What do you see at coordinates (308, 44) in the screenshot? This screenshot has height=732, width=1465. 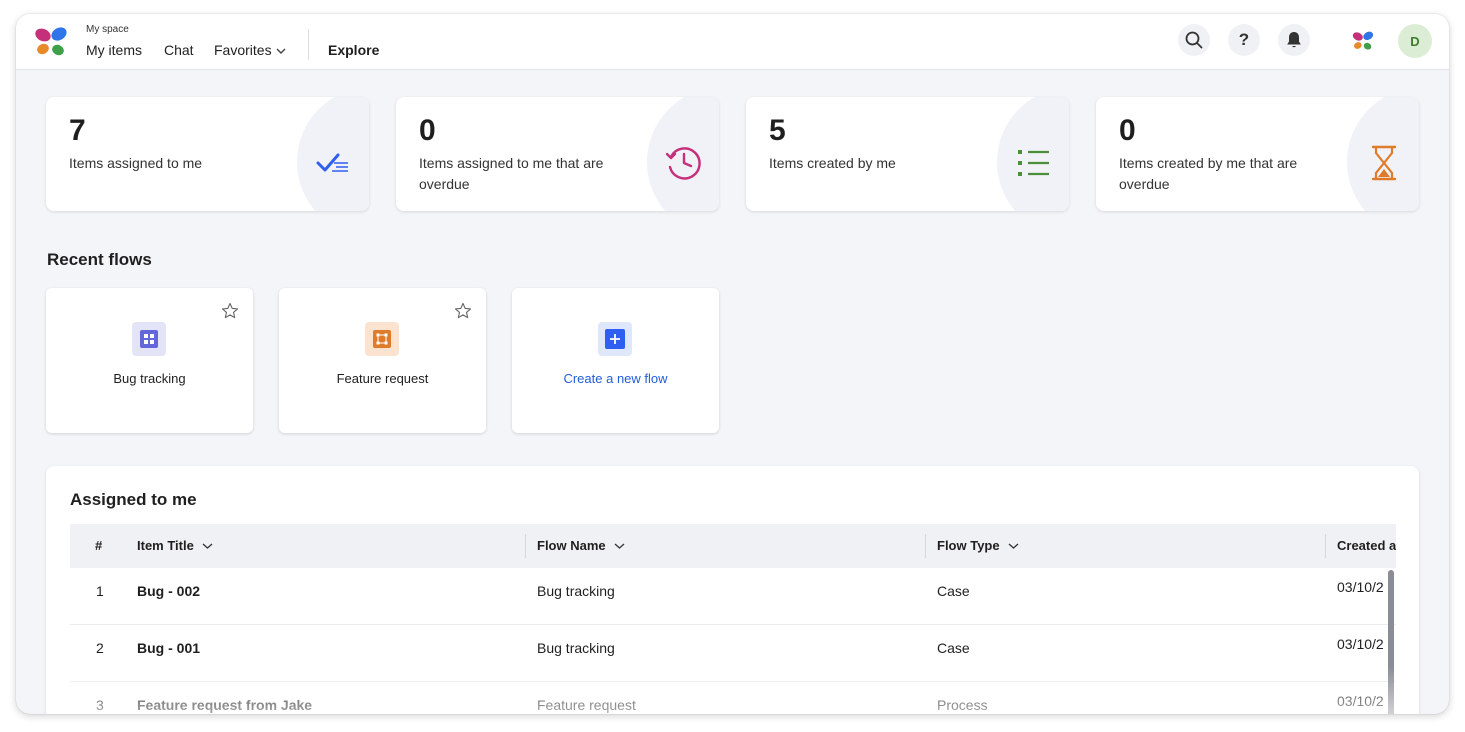 I see `nav-divider` at bounding box center [308, 44].